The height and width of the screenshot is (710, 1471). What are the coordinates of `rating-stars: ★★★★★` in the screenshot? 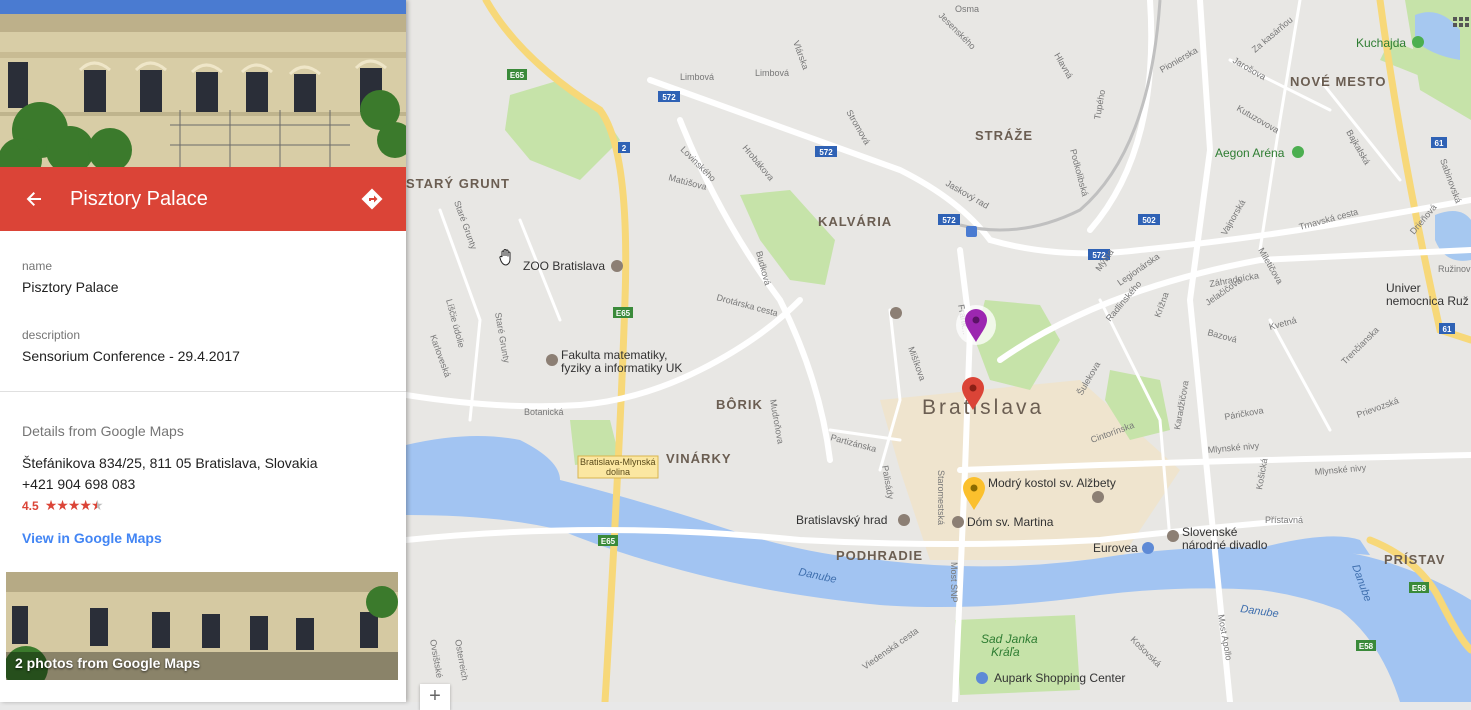 It's located at (74, 506).